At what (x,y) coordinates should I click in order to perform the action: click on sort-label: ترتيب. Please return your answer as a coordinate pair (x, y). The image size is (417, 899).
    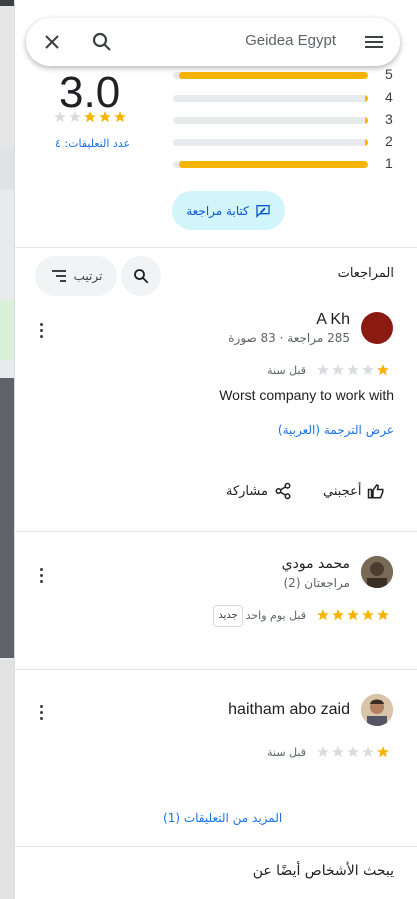
    Looking at the image, I should click on (88, 276).